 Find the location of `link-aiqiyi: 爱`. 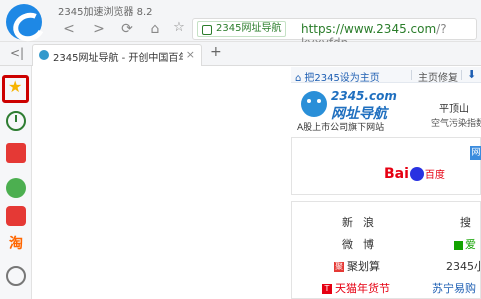

link-aiqiyi: 爱 is located at coordinates (465, 244).